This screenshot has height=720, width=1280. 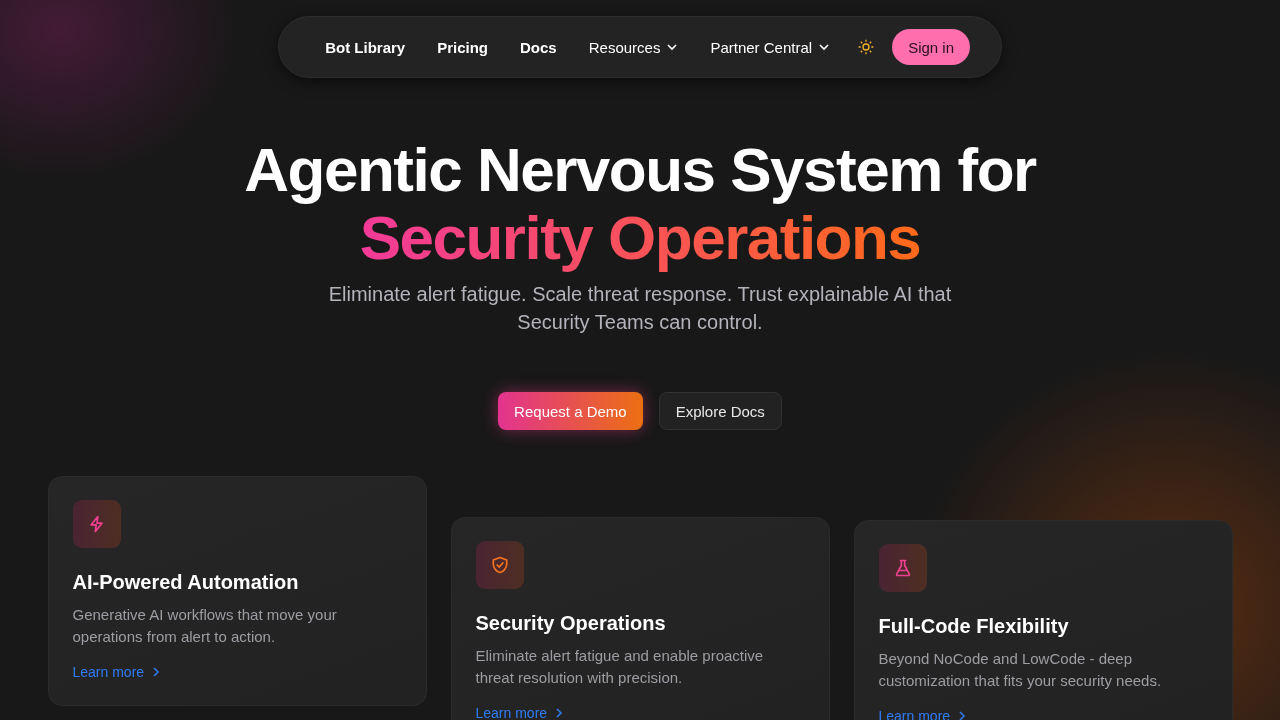 I want to click on card-description: Generative AI workflows that move your operations from alert to action., so click(x=205, y=626).